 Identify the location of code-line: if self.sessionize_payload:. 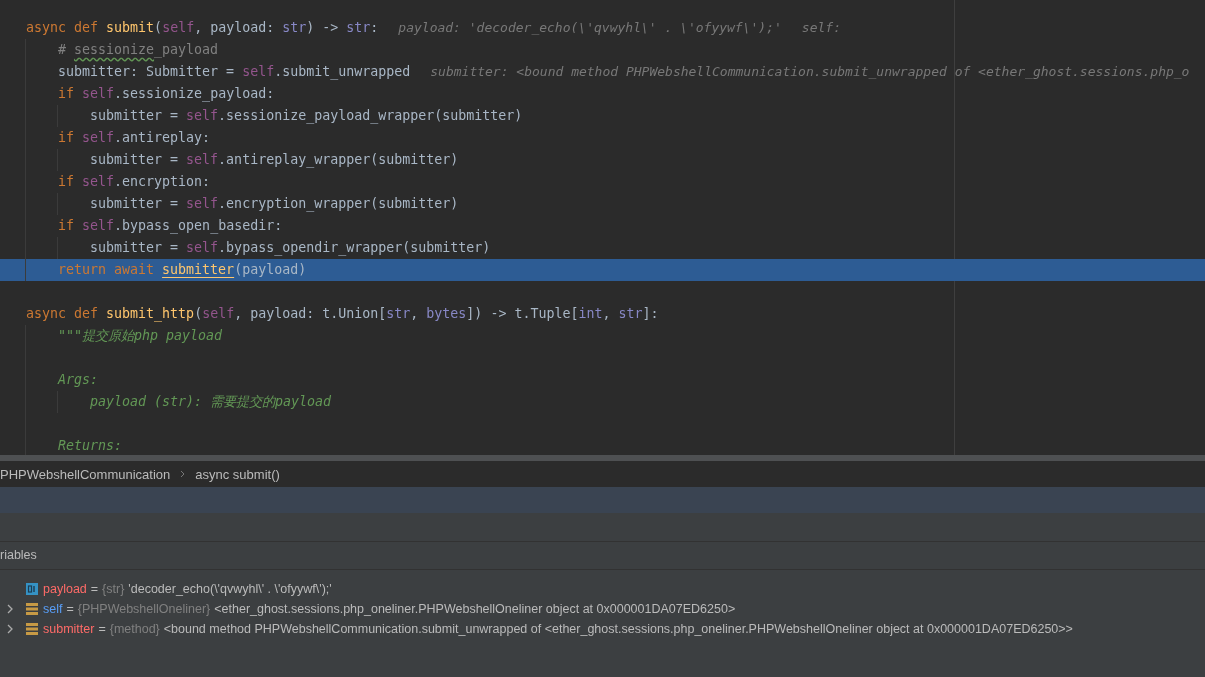
(166, 94).